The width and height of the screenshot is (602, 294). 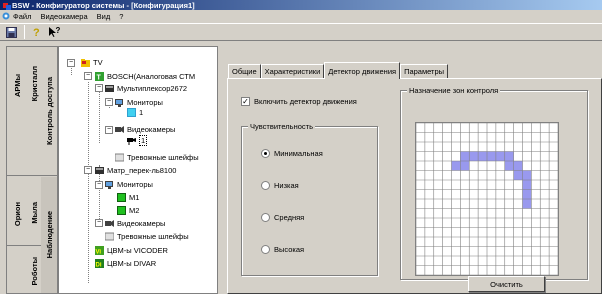 I want to click on nav-orion: Орион, so click(x=17, y=214).